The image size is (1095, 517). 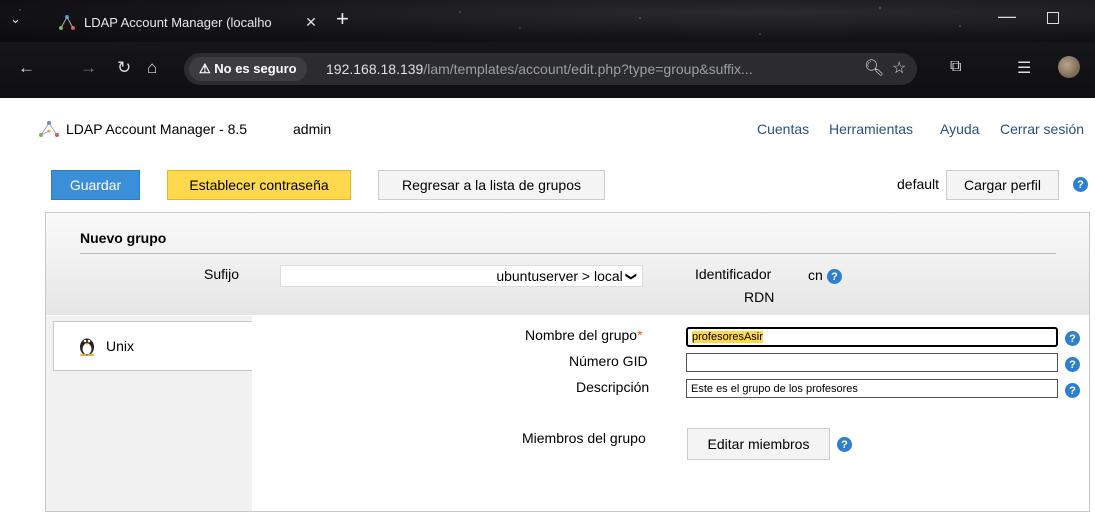 I want to click on nav-ayuda: Ayuda, so click(x=959, y=129).